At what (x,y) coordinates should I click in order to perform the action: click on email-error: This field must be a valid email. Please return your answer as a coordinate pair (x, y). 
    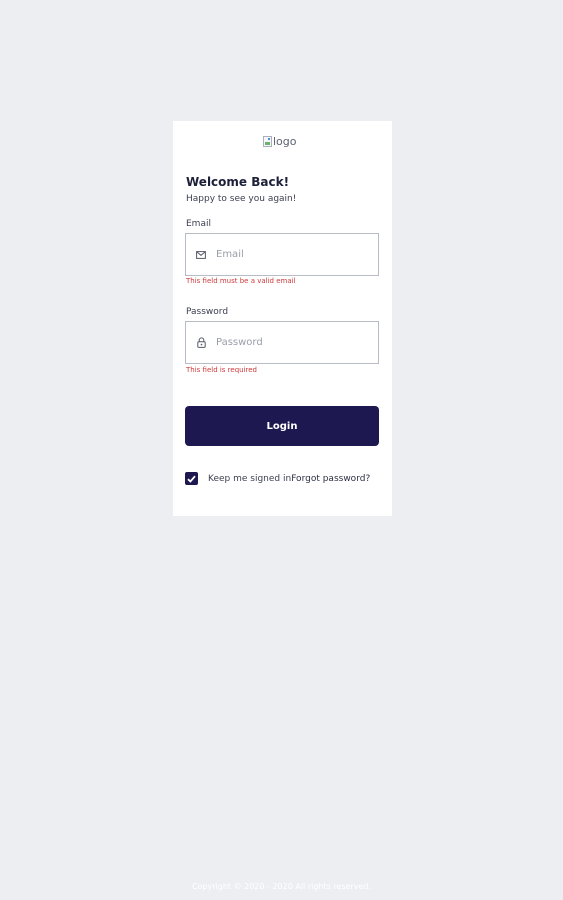
    Looking at the image, I should click on (241, 281).